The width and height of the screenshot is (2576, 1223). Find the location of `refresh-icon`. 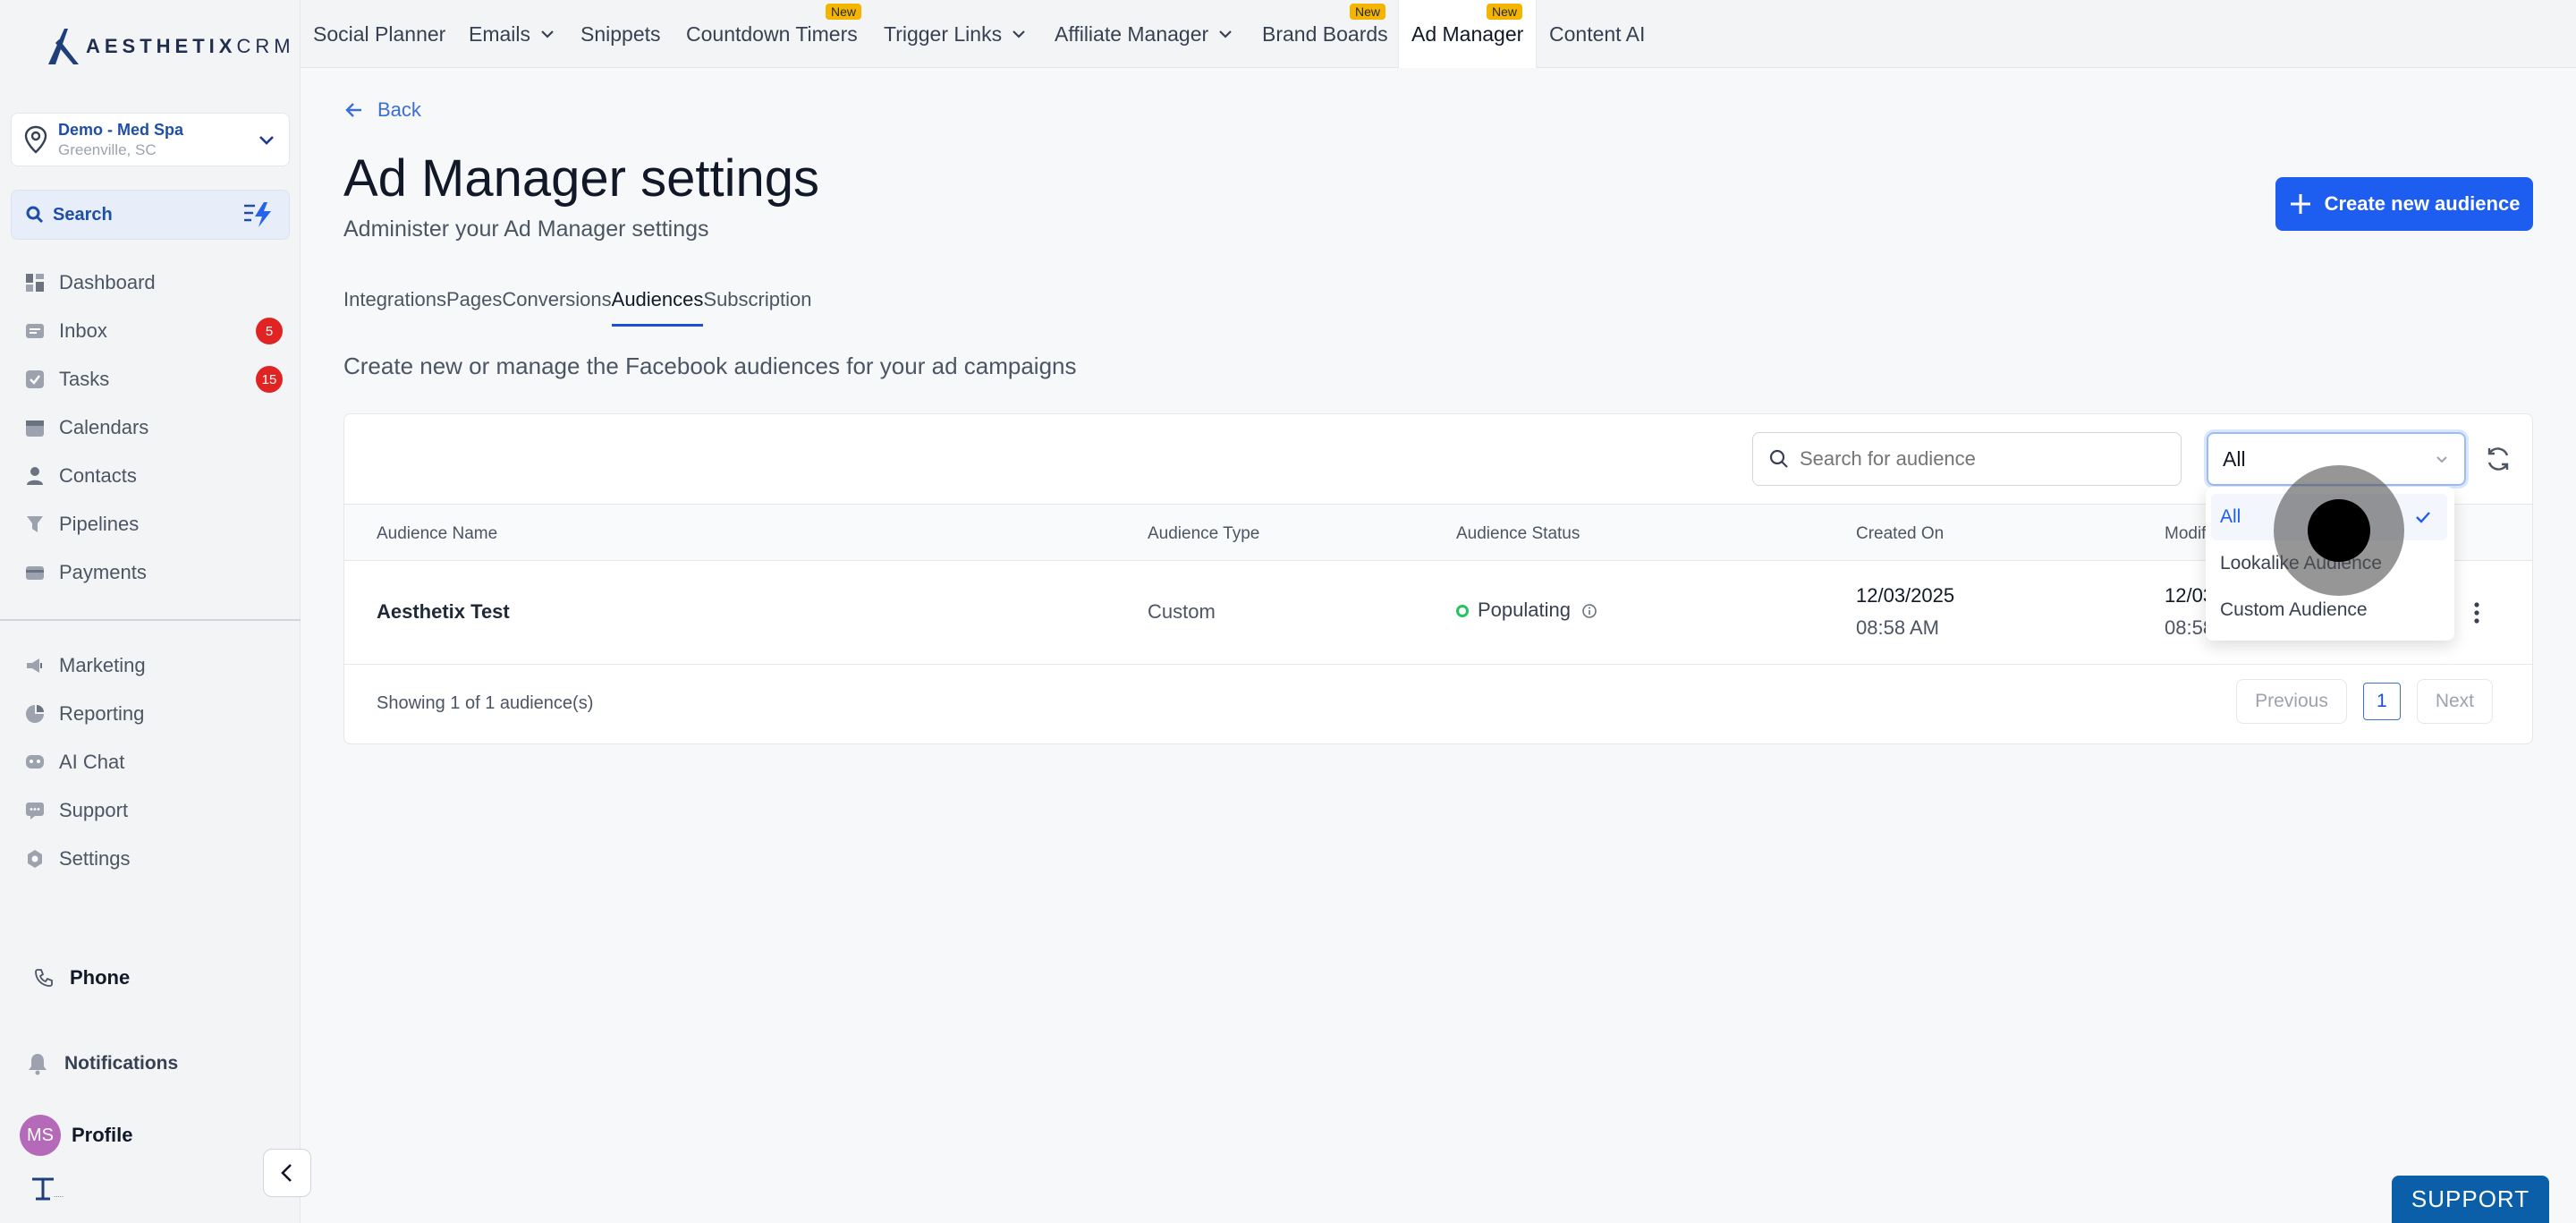

refresh-icon is located at coordinates (2498, 459).